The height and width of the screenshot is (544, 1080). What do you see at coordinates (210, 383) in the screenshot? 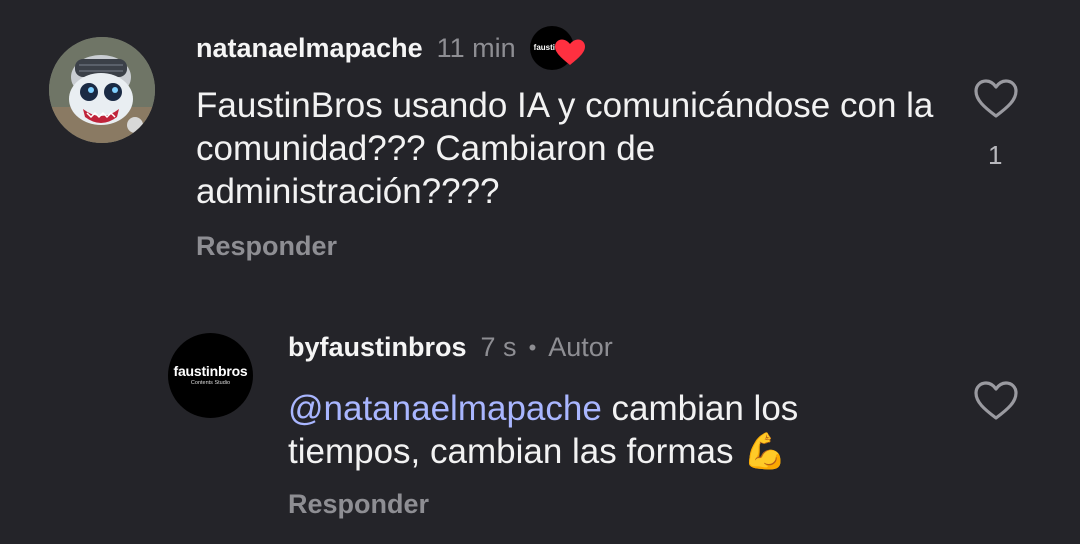
I see `avatar-subtitle-text: Contents Studio` at bounding box center [210, 383].